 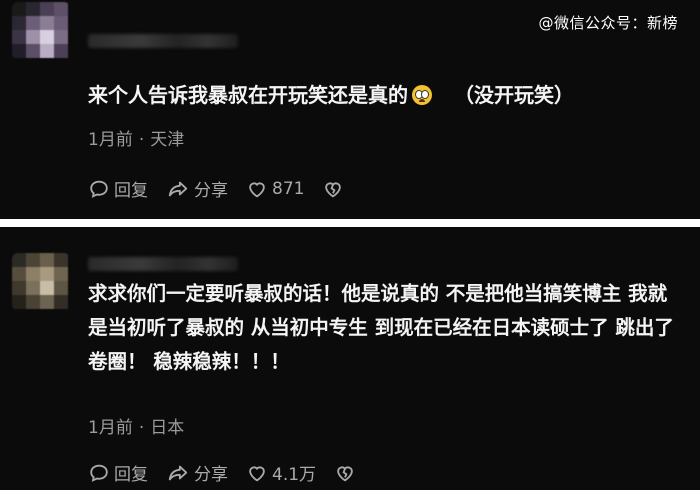 What do you see at coordinates (136, 137) in the screenshot?
I see `comment-meta: 1月前 · 天津` at bounding box center [136, 137].